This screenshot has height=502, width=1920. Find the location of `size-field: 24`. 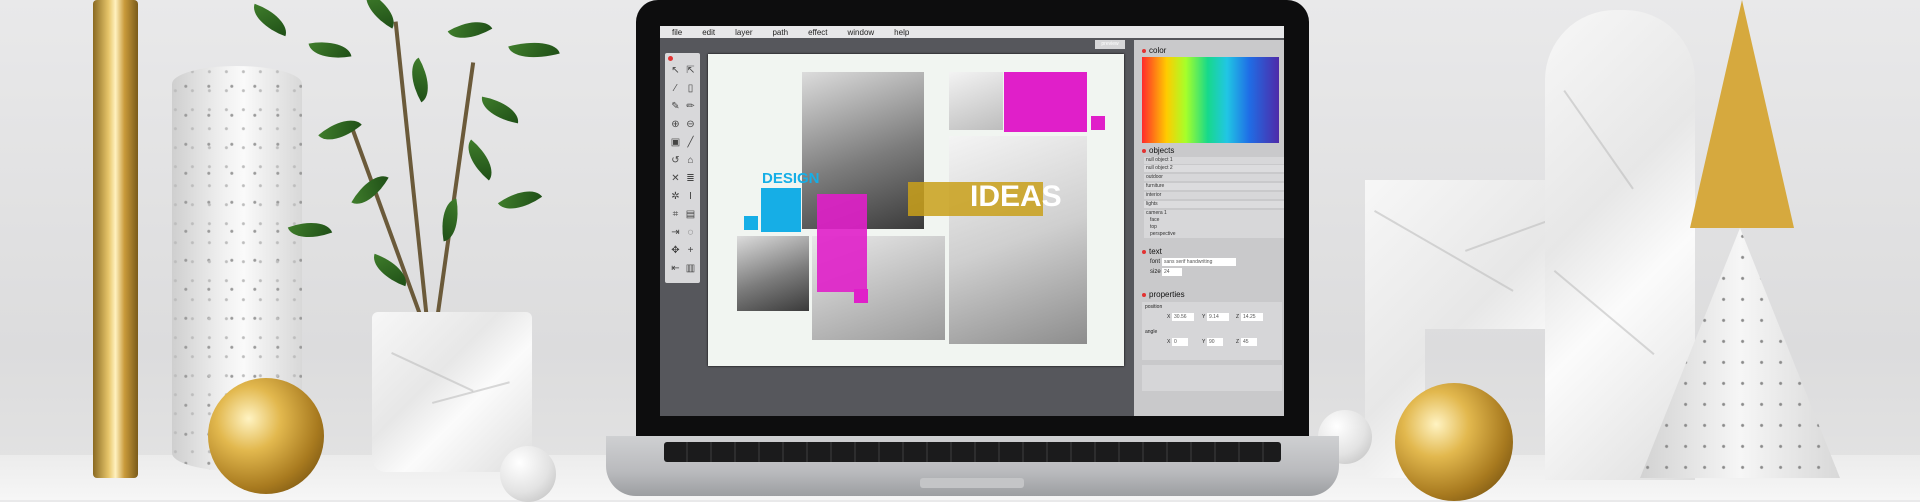

size-field: 24 is located at coordinates (1172, 272).